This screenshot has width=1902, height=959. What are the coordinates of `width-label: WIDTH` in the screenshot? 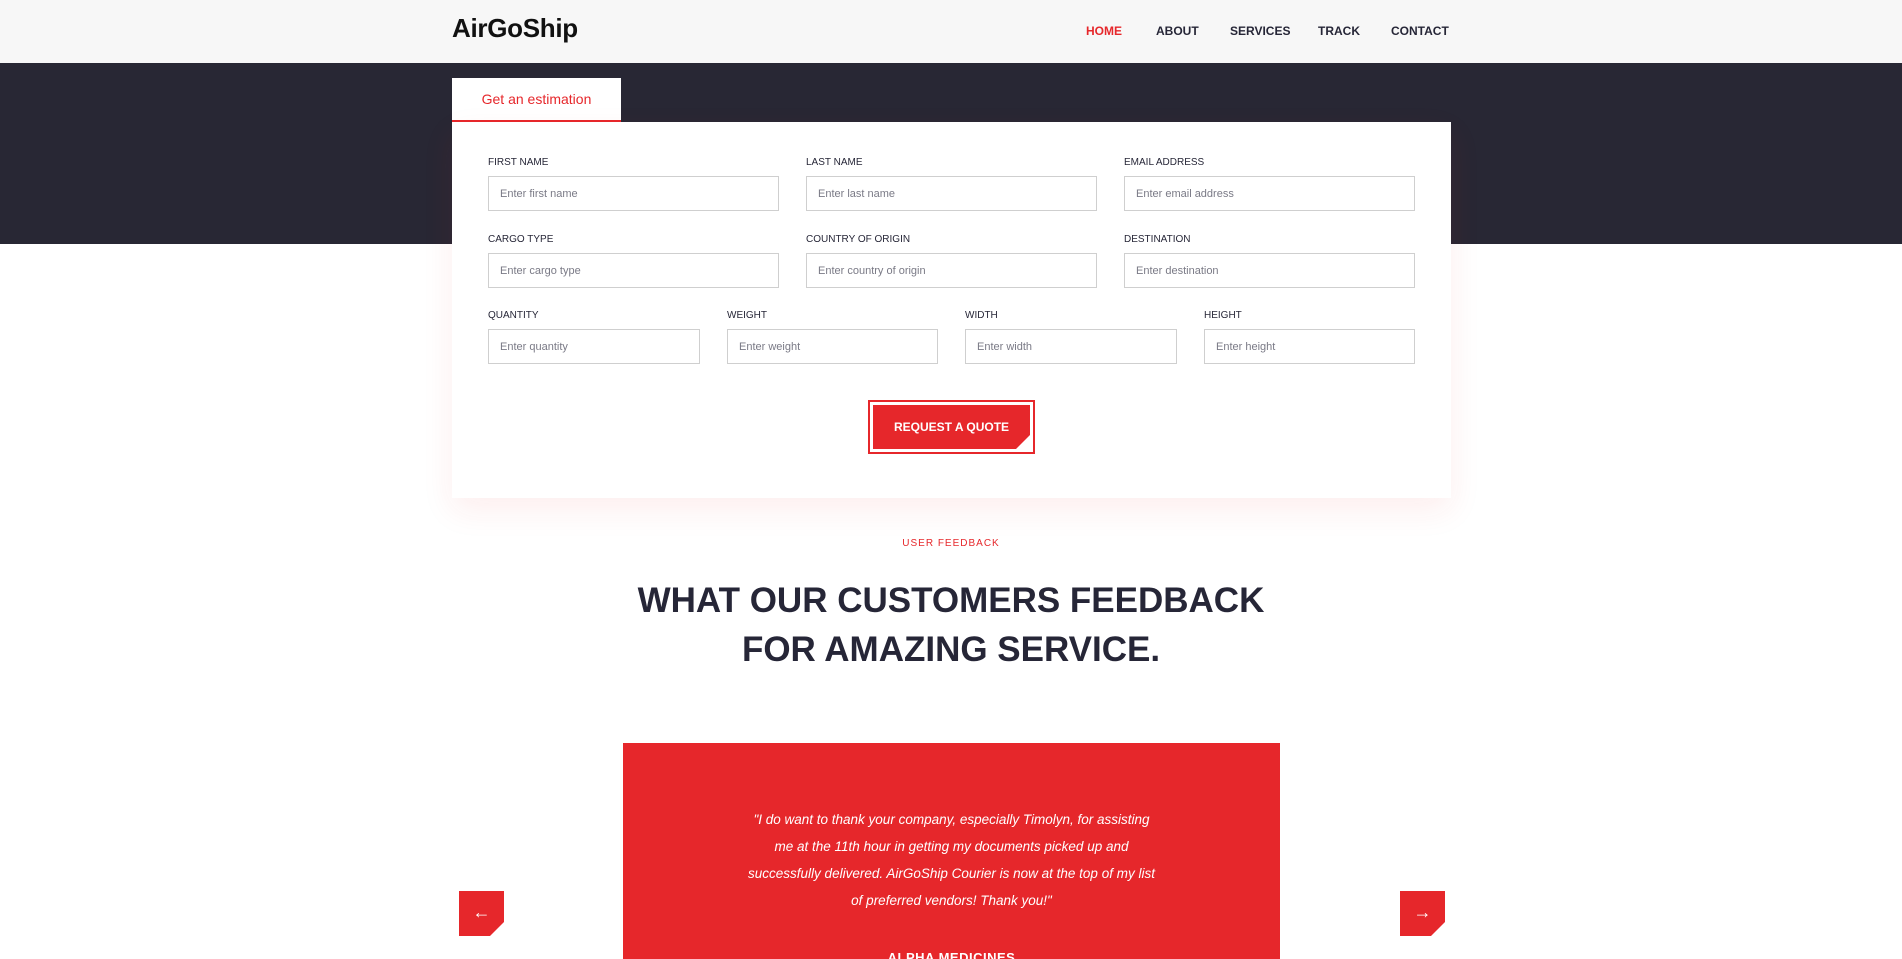 It's located at (981, 315).